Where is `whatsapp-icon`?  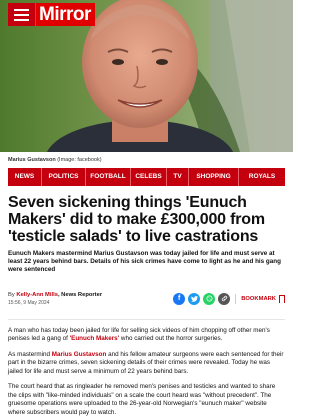 whatsapp-icon is located at coordinates (209, 298).